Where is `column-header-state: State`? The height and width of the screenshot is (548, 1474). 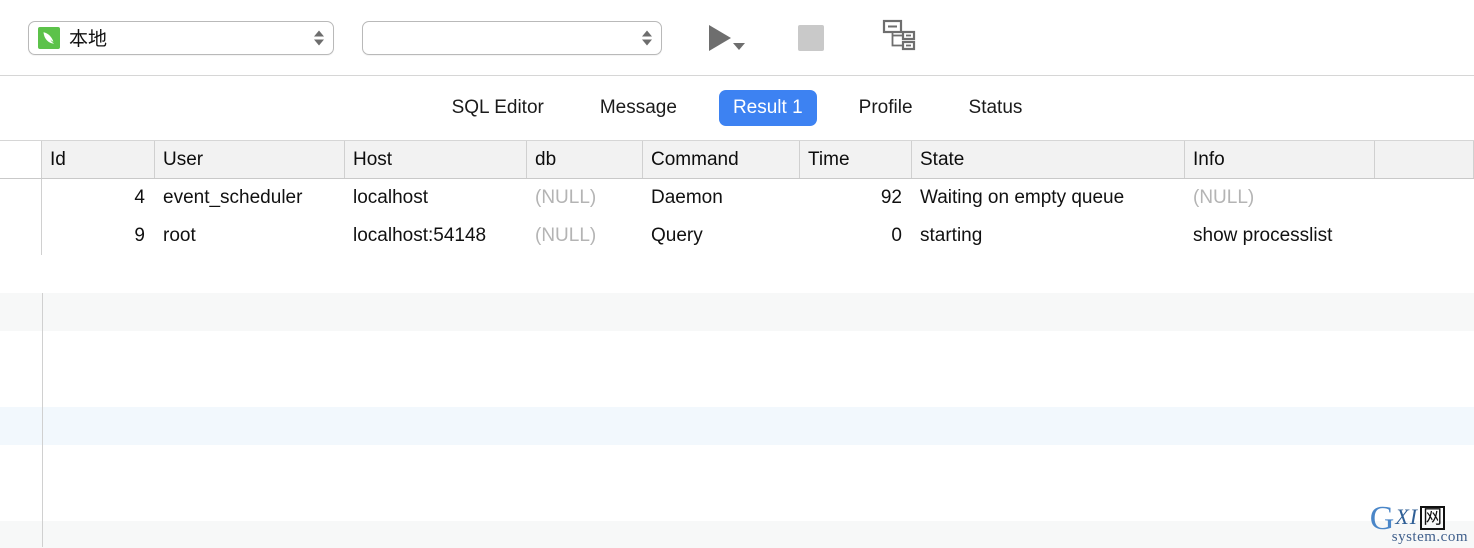 column-header-state: State is located at coordinates (1048, 159).